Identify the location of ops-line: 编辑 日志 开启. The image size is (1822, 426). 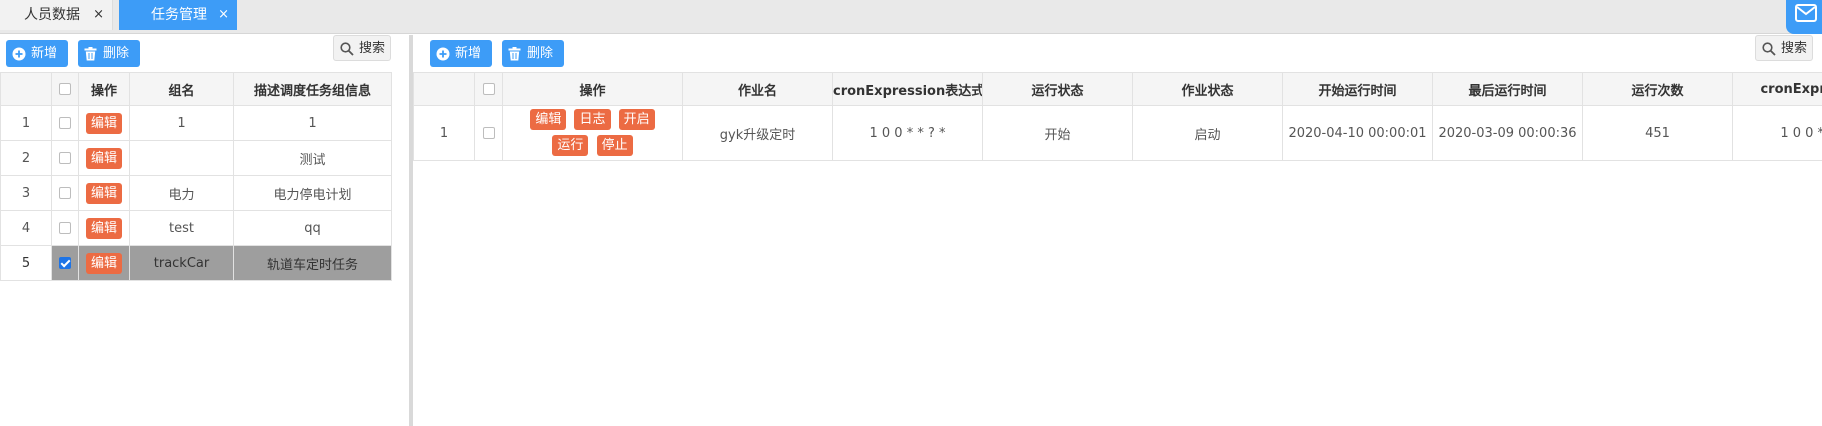
(593, 120).